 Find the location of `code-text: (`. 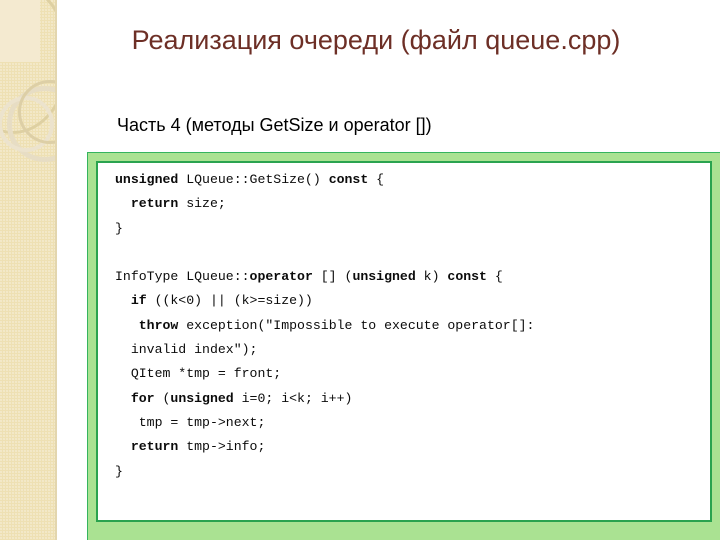

code-text: ( is located at coordinates (162, 398).